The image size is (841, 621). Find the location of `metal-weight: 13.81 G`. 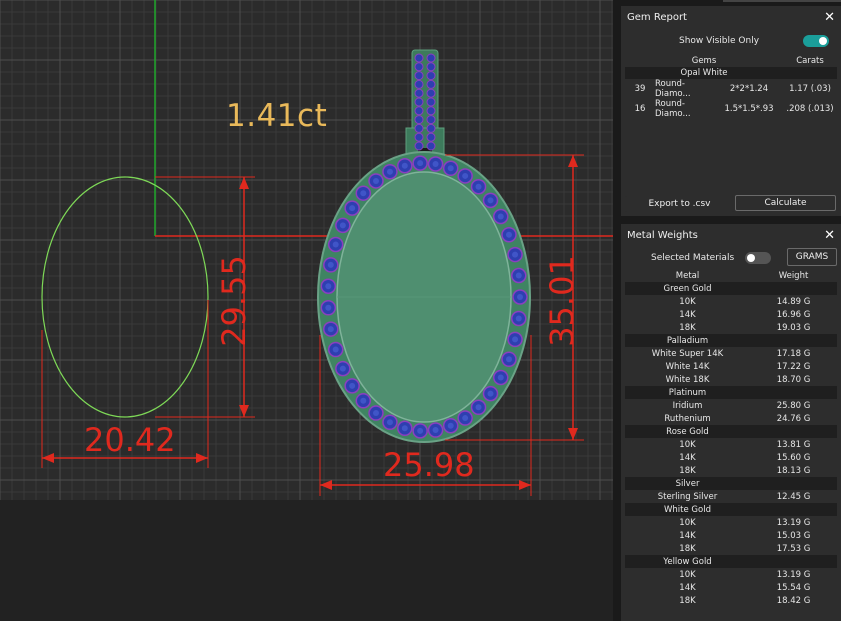

metal-weight: 13.81 G is located at coordinates (793, 444).